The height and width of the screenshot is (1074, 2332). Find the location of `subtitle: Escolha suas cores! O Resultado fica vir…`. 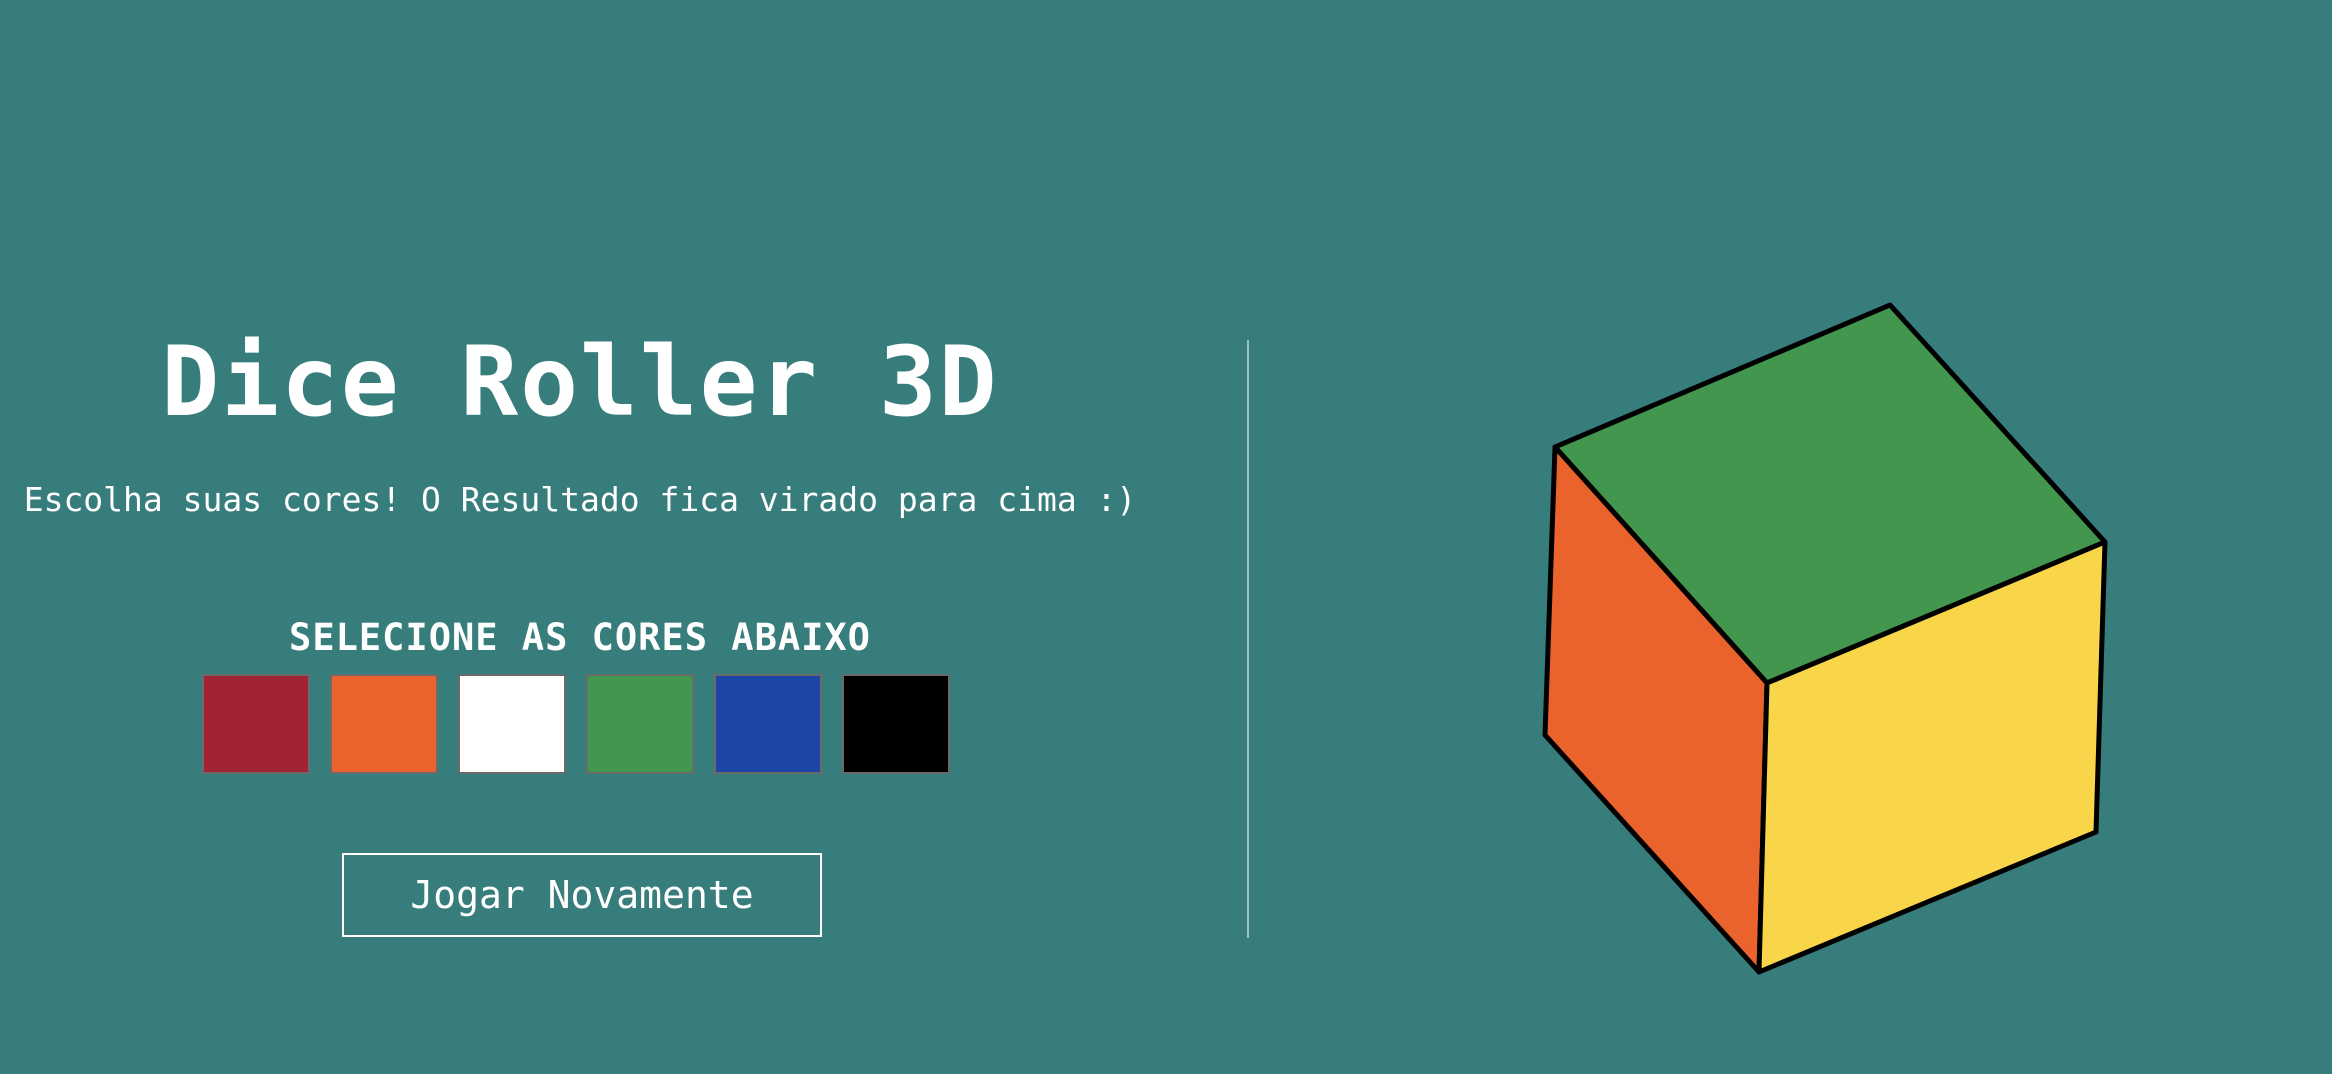

subtitle: Escolha suas cores! O Resultado fica vir… is located at coordinates (580, 499).